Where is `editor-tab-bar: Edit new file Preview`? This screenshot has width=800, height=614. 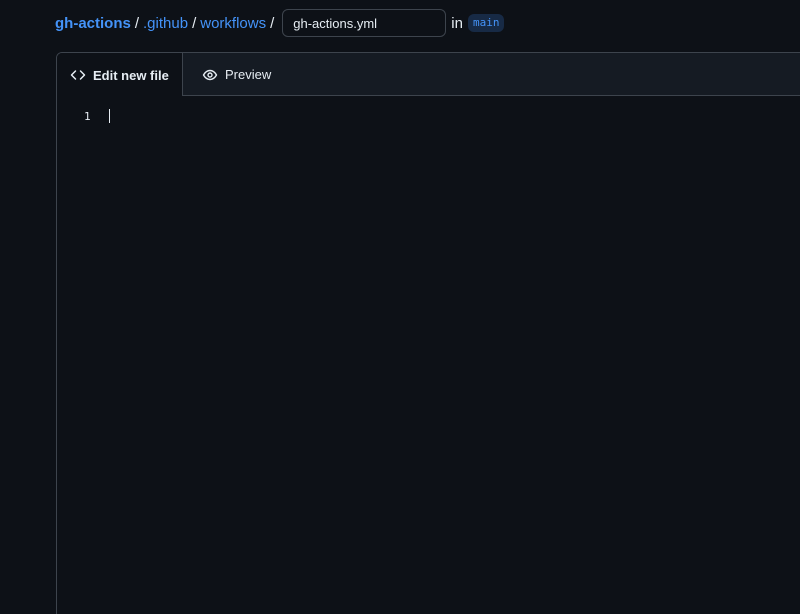
editor-tab-bar: Edit new file Preview is located at coordinates (428, 75).